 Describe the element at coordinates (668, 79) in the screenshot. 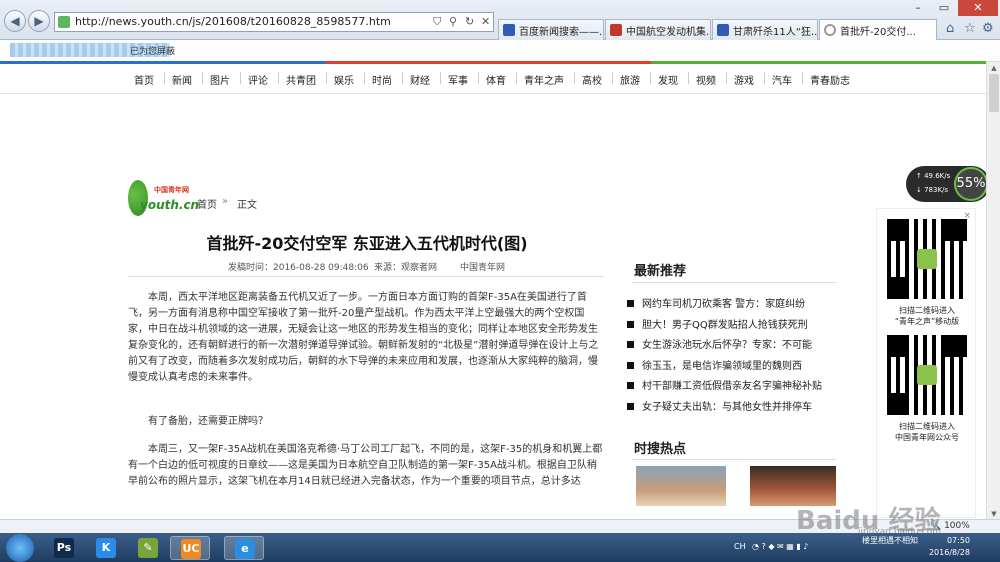

I see `nav-item: 发现` at that location.